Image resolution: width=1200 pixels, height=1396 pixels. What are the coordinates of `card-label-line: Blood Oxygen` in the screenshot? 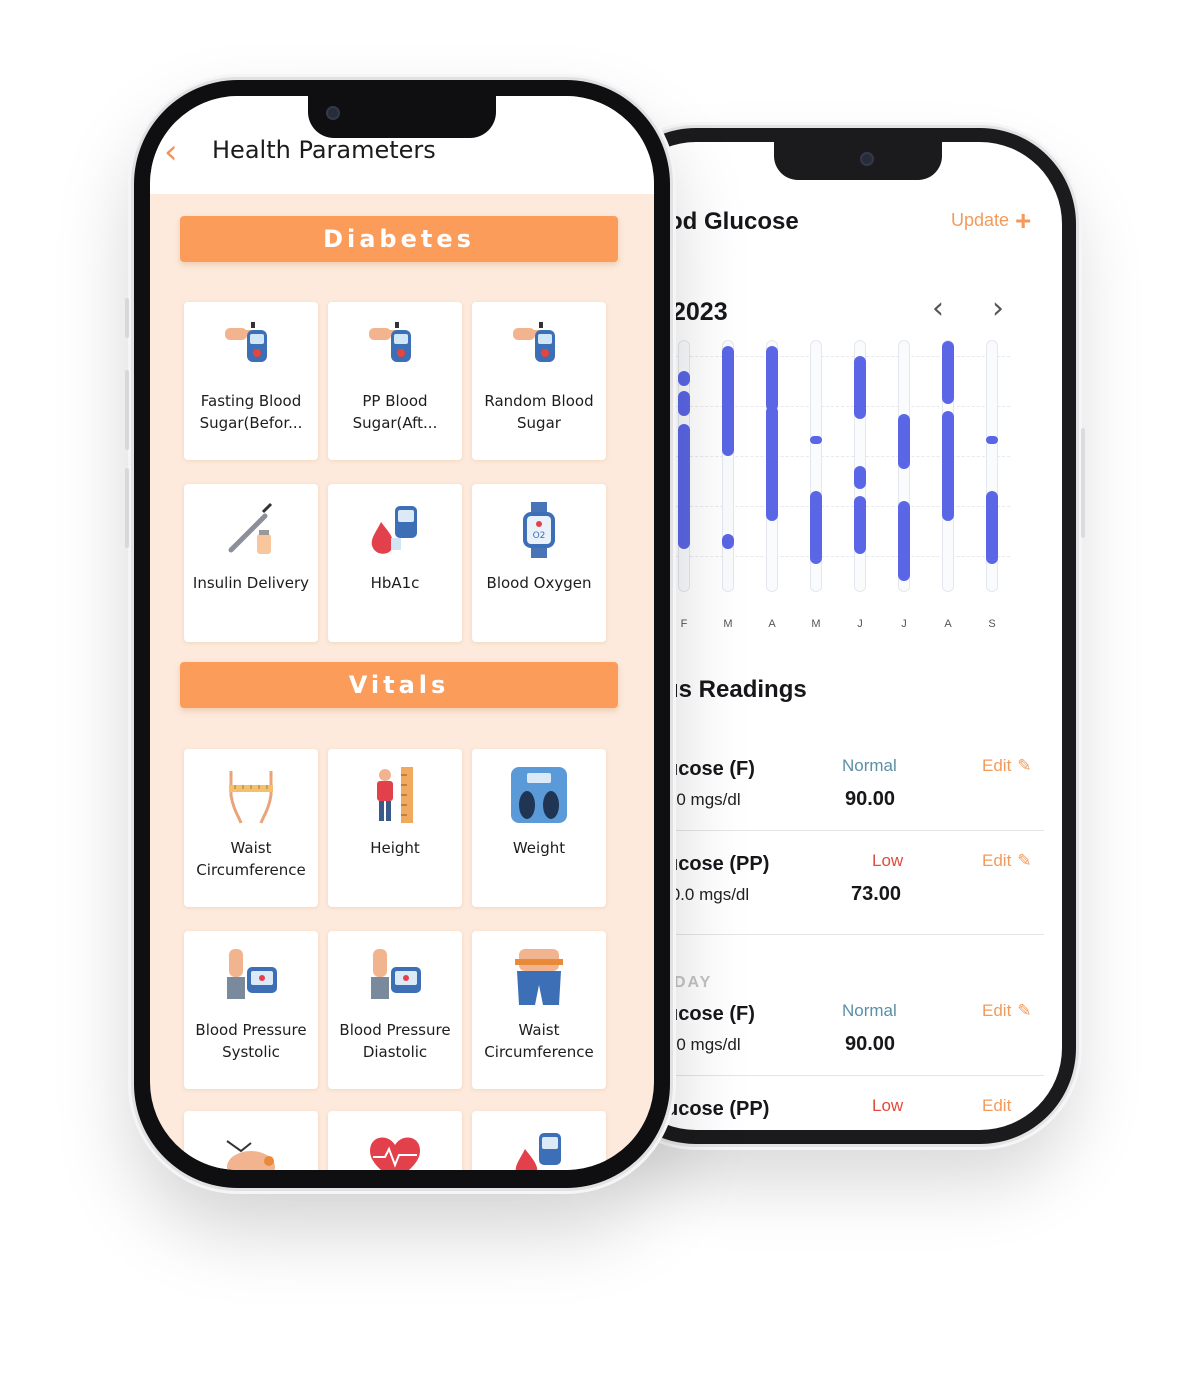 It's located at (539, 583).